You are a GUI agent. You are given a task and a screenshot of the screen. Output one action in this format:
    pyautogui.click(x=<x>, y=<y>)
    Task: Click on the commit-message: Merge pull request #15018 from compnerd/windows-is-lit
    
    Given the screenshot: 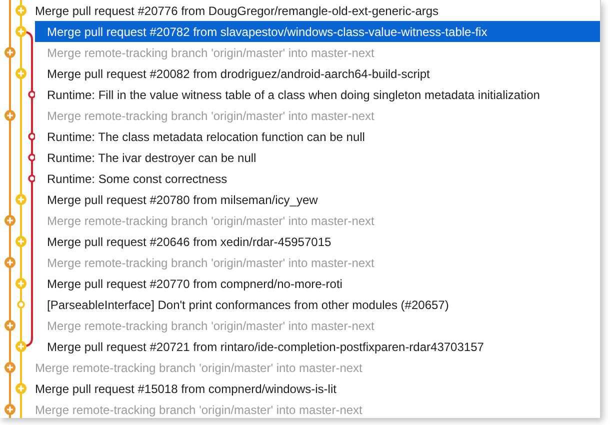 What is the action you would take?
    pyautogui.click(x=317, y=388)
    